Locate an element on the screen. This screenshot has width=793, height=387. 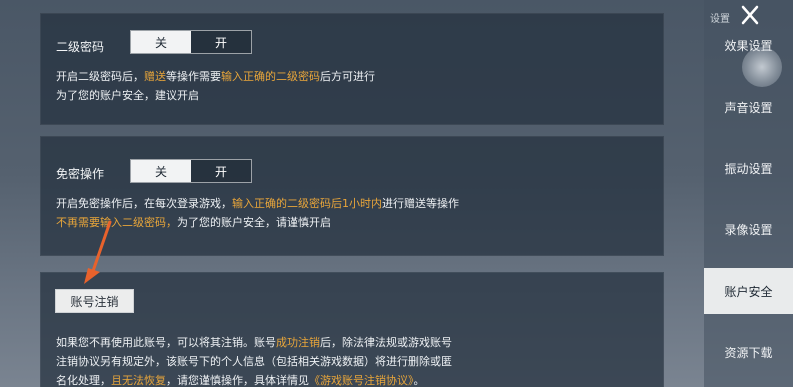
password-free-toggle: 关 开 is located at coordinates (191, 171).